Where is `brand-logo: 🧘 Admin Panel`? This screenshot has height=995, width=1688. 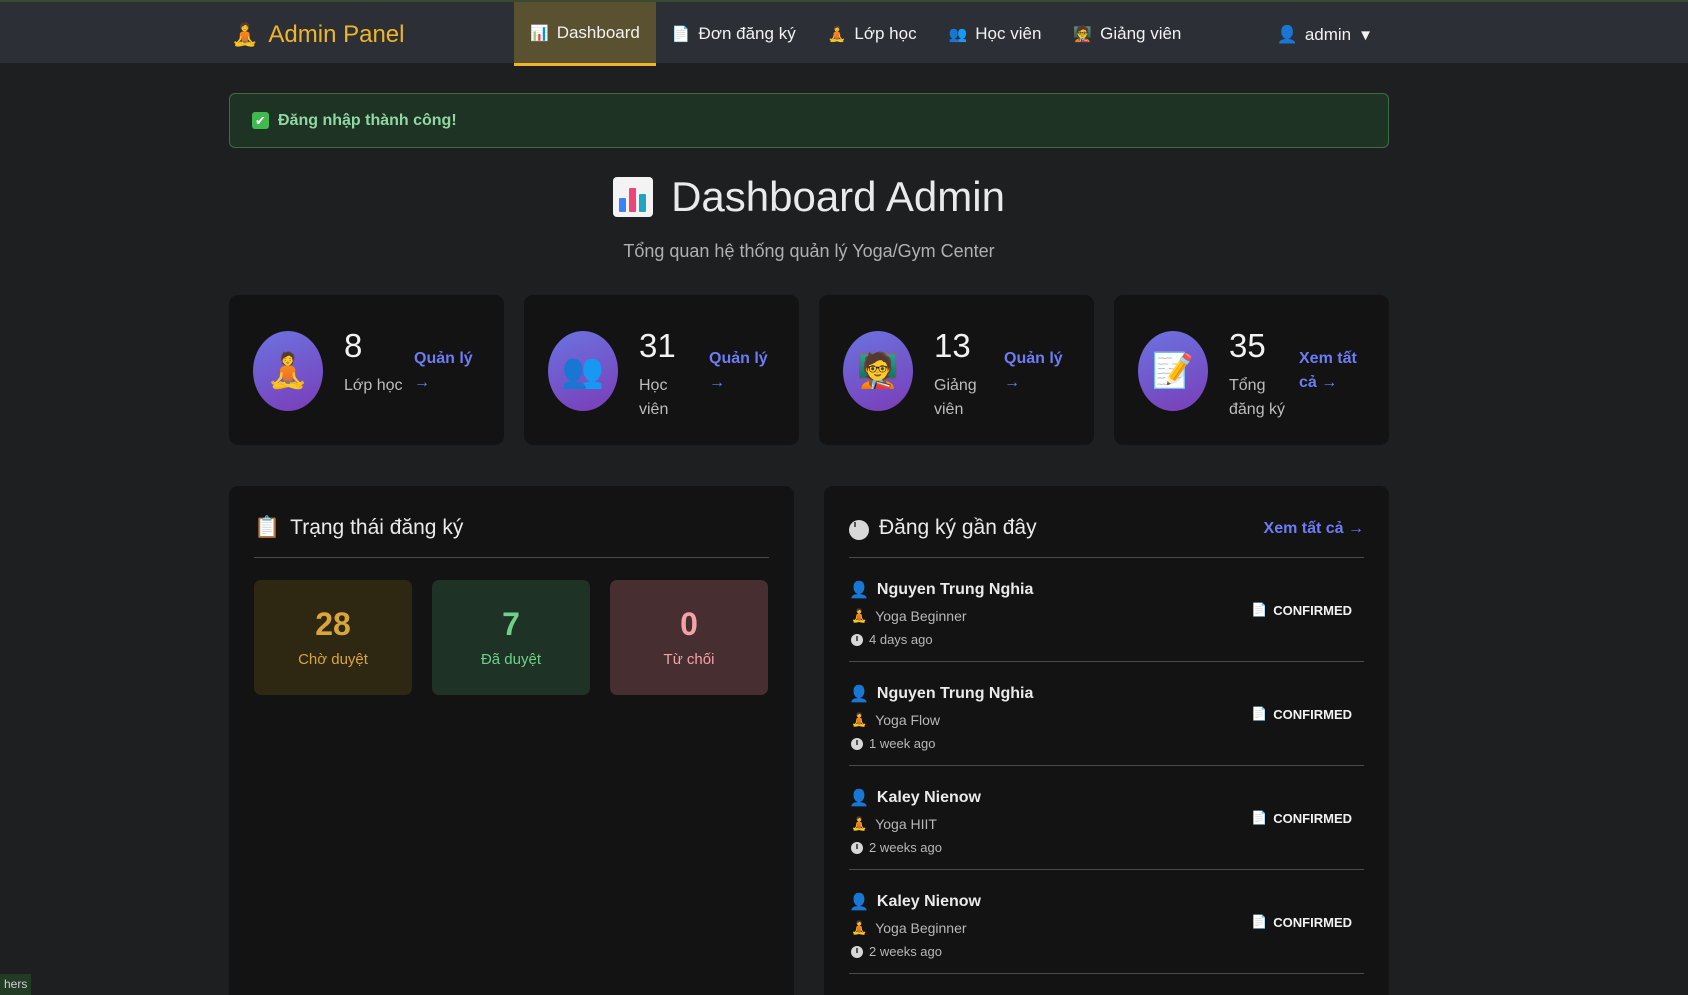 brand-logo: 🧘 Admin Panel is located at coordinates (317, 35).